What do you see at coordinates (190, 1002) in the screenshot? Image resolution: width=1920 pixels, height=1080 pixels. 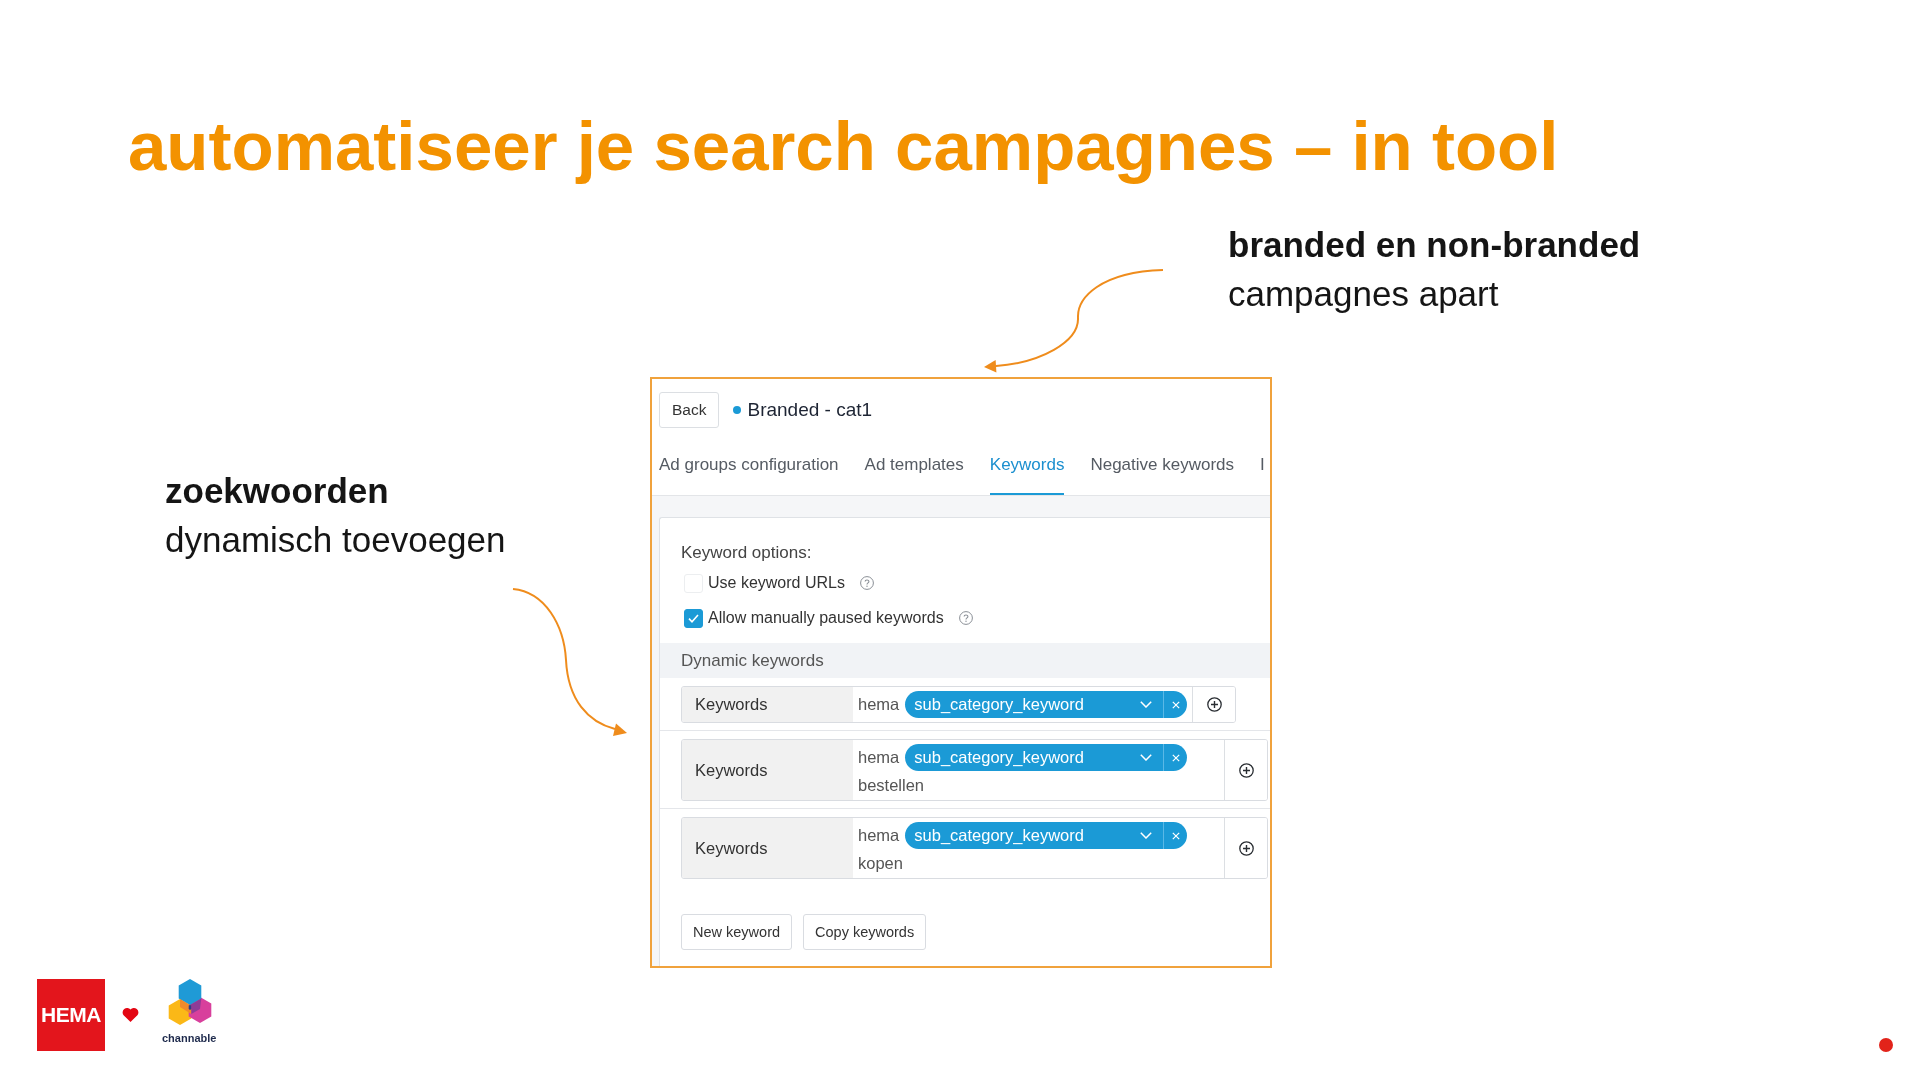 I see `hexagon-logo-icon` at bounding box center [190, 1002].